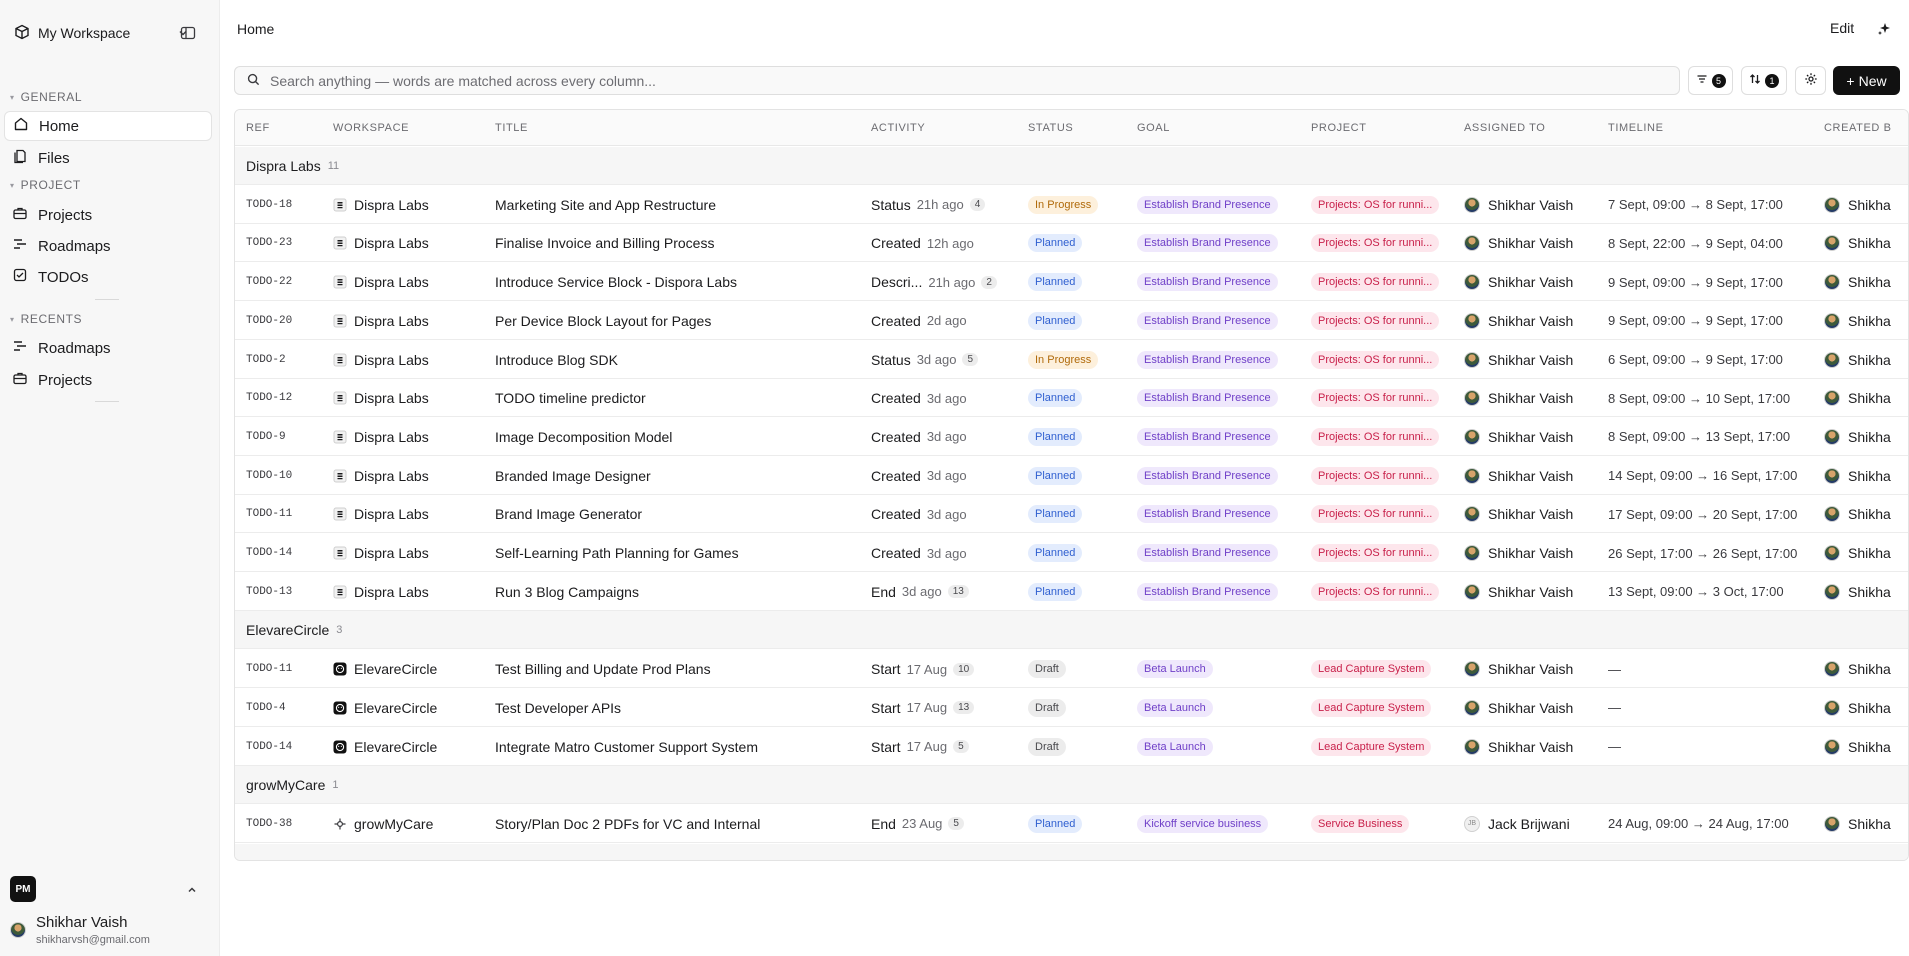 The image size is (1909, 956). Describe the element at coordinates (45, 185) in the screenshot. I see `section-project: ▾ PROJECT` at that location.